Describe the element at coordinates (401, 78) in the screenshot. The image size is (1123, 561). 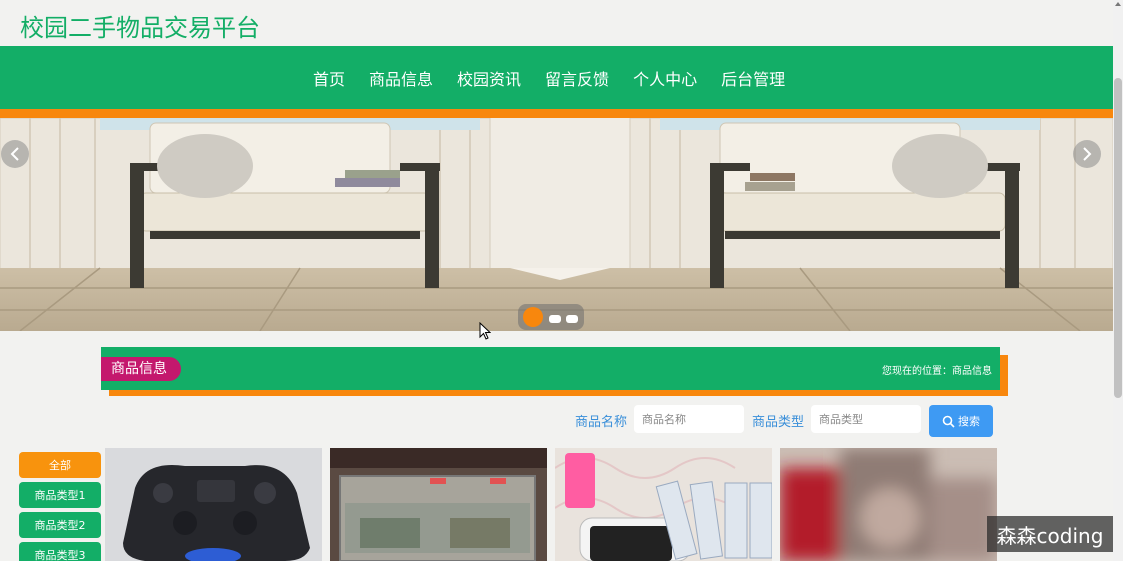
I see `nav-item-products: 商品信息` at that location.